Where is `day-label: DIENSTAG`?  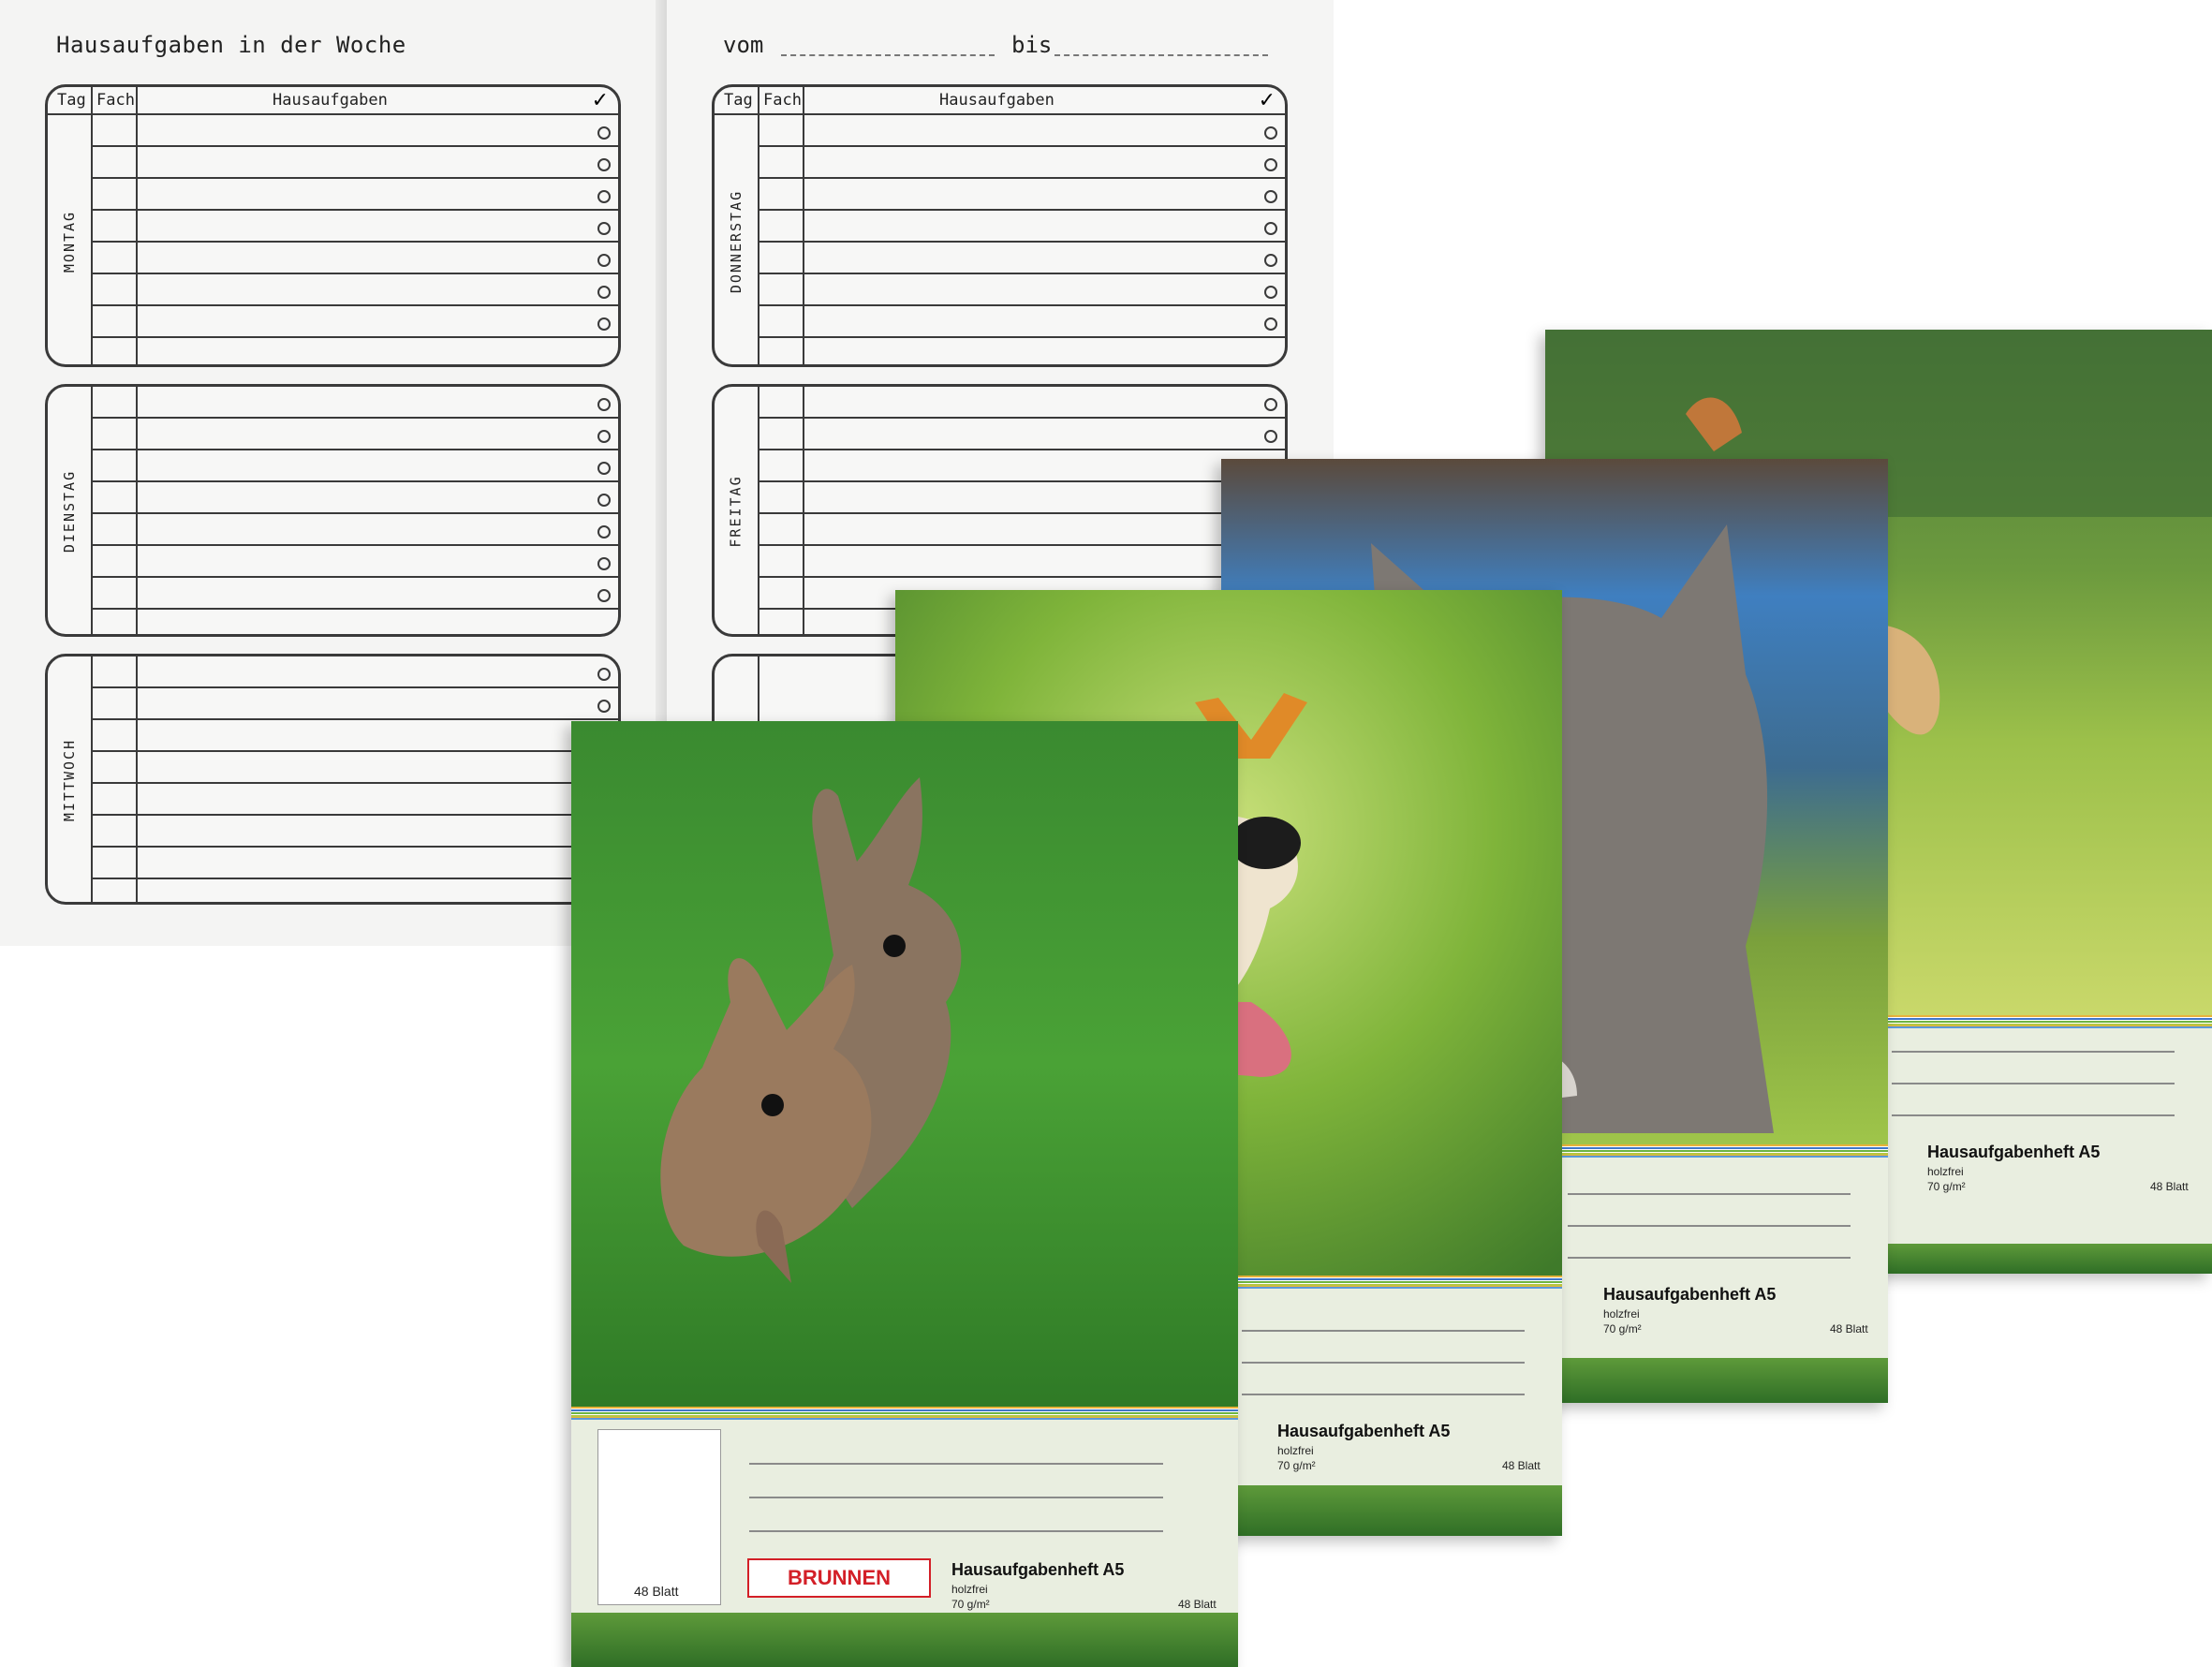
day-label: DIENSTAG is located at coordinates (70, 511).